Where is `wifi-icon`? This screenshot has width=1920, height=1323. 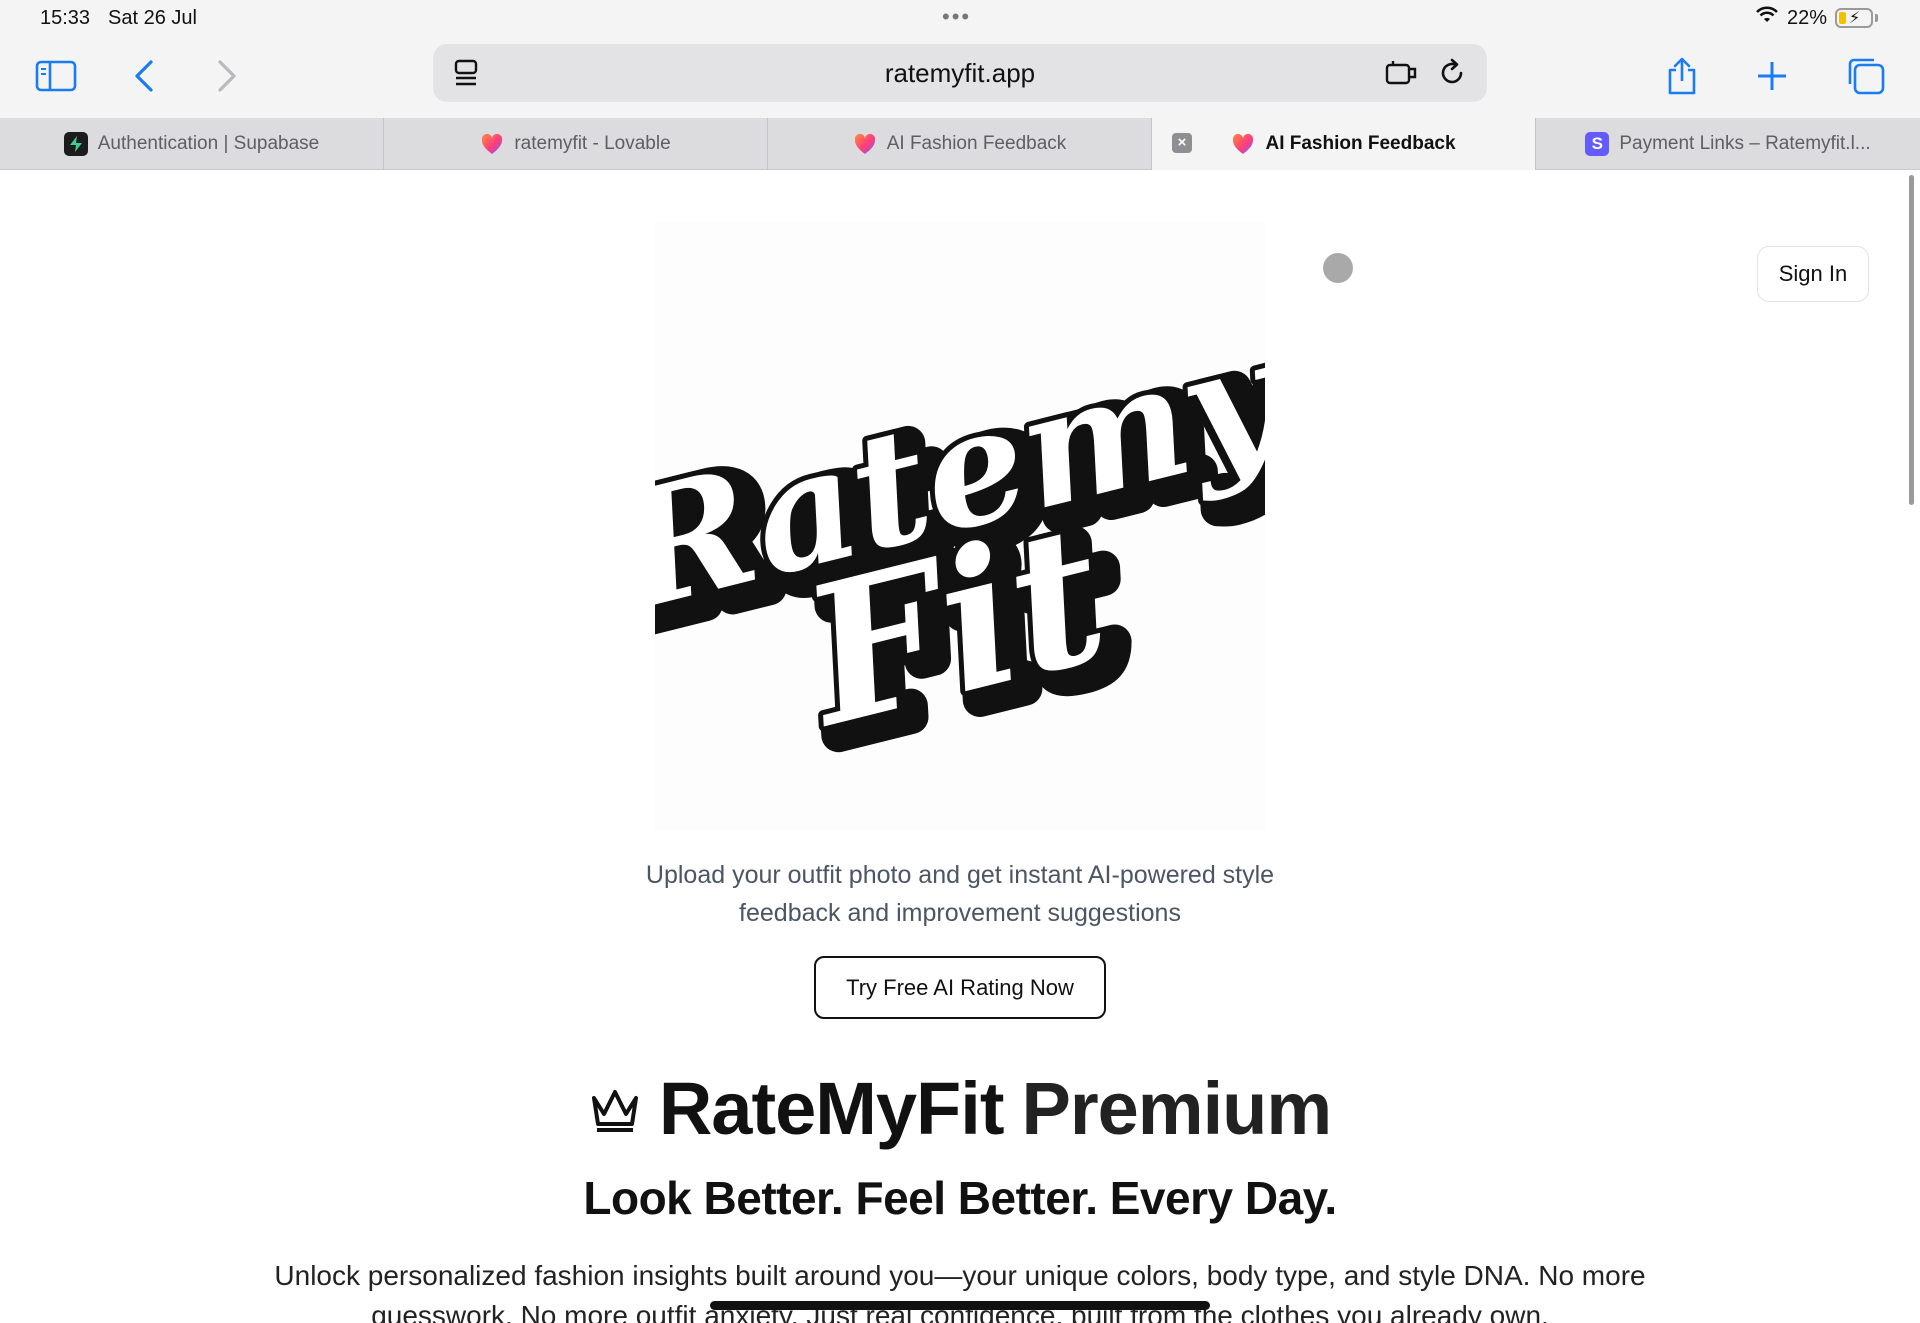
wifi-icon is located at coordinates (1767, 18).